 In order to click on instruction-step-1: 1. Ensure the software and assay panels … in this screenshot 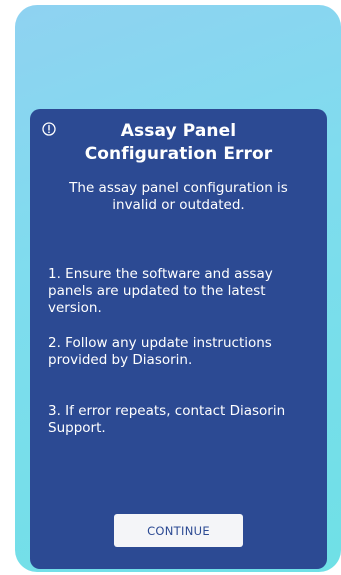, I will do `click(160, 291)`.